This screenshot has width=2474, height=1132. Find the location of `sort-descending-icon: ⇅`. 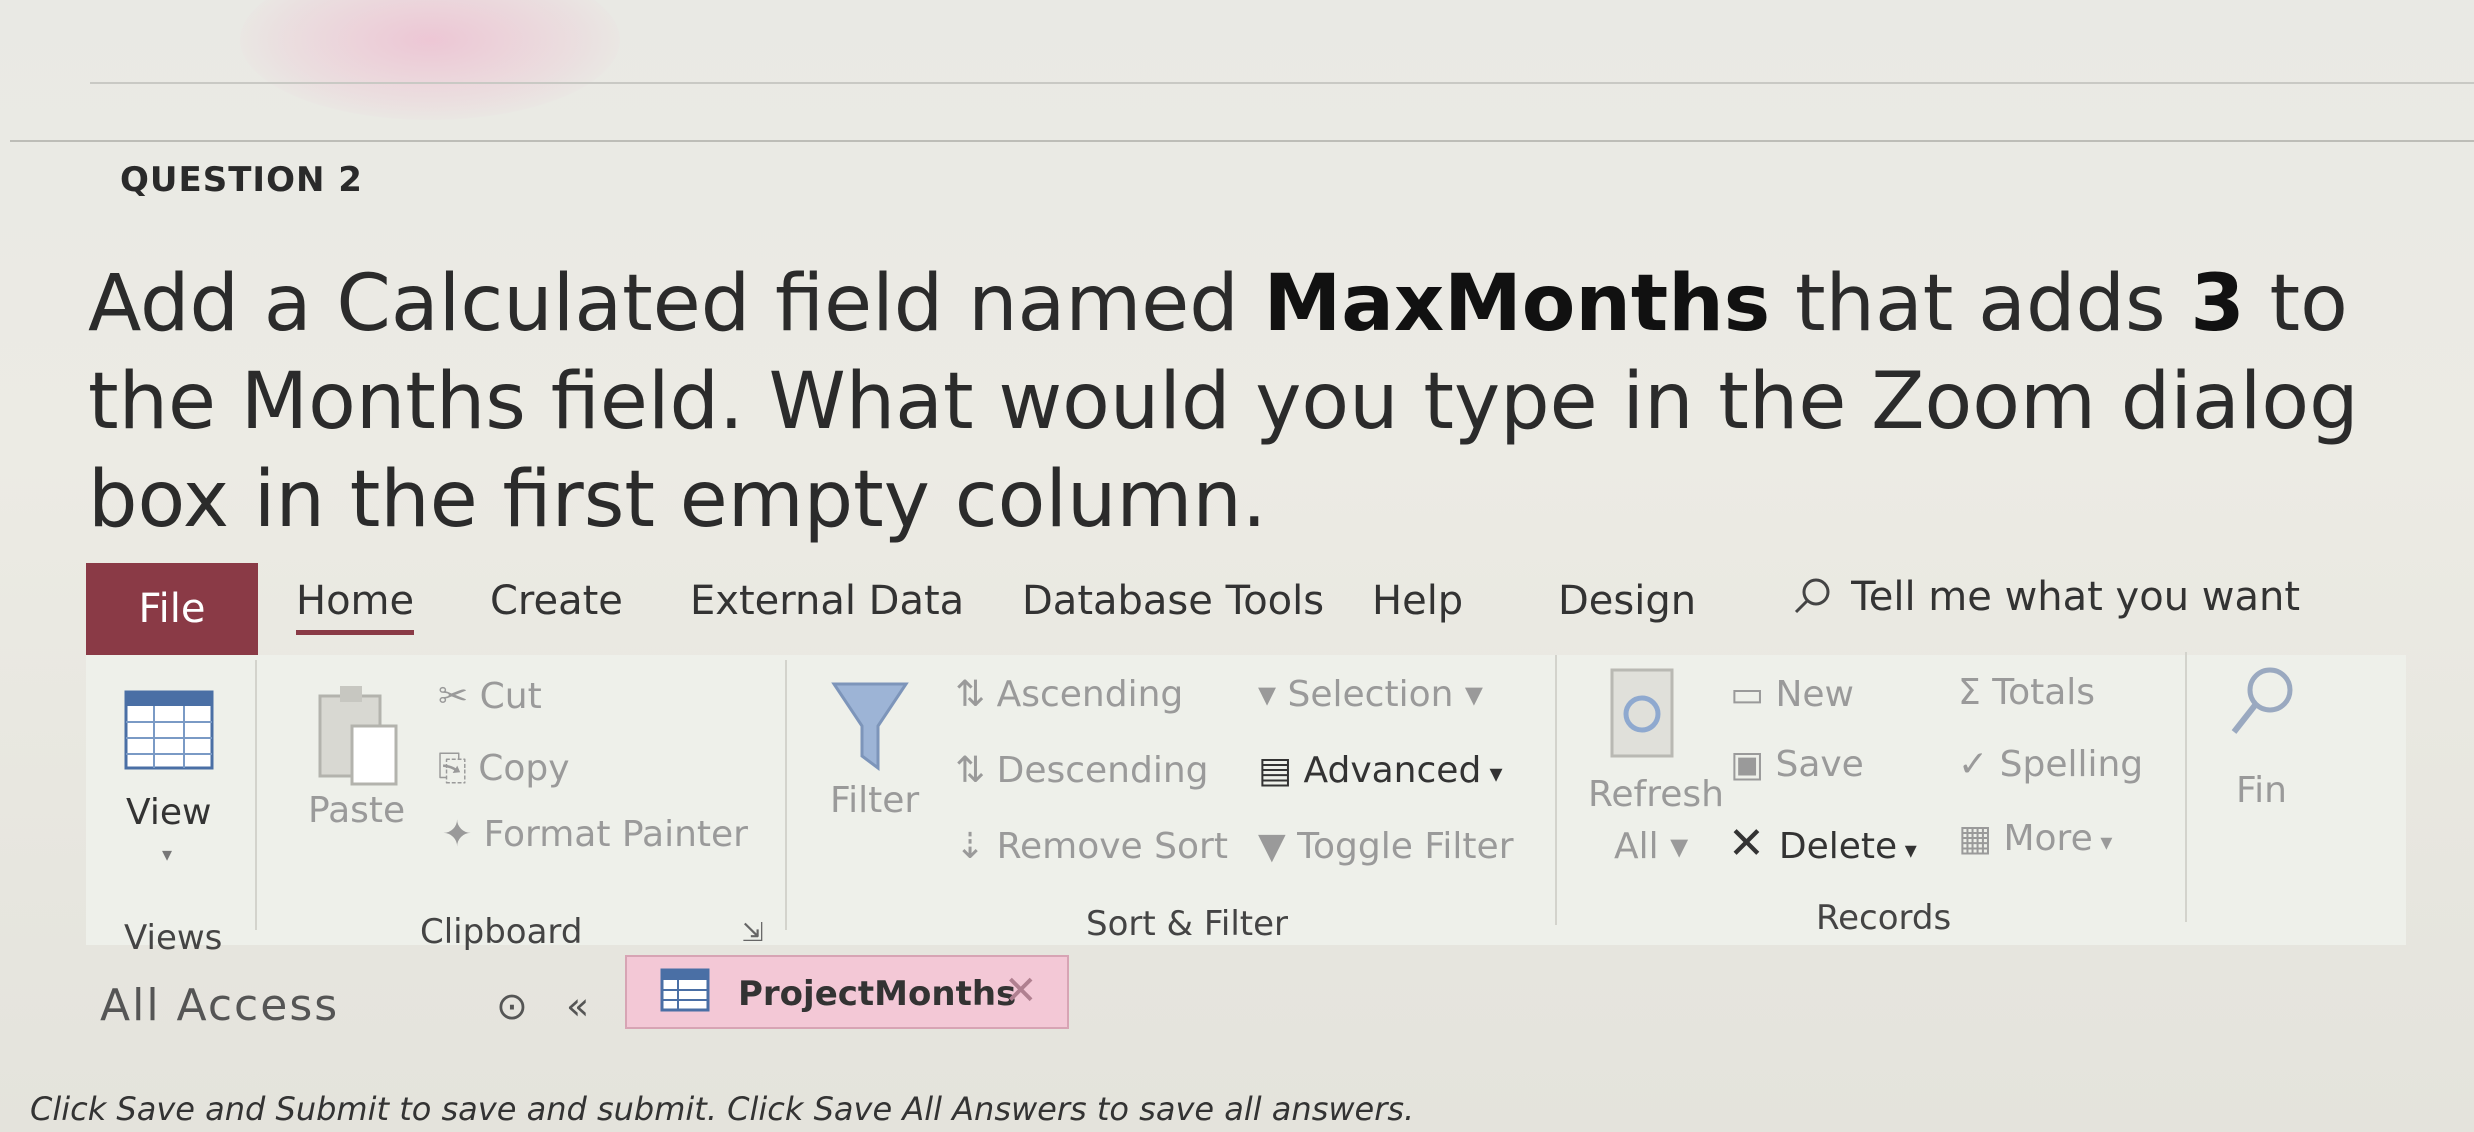

sort-descending-icon: ⇅ is located at coordinates (976, 770).